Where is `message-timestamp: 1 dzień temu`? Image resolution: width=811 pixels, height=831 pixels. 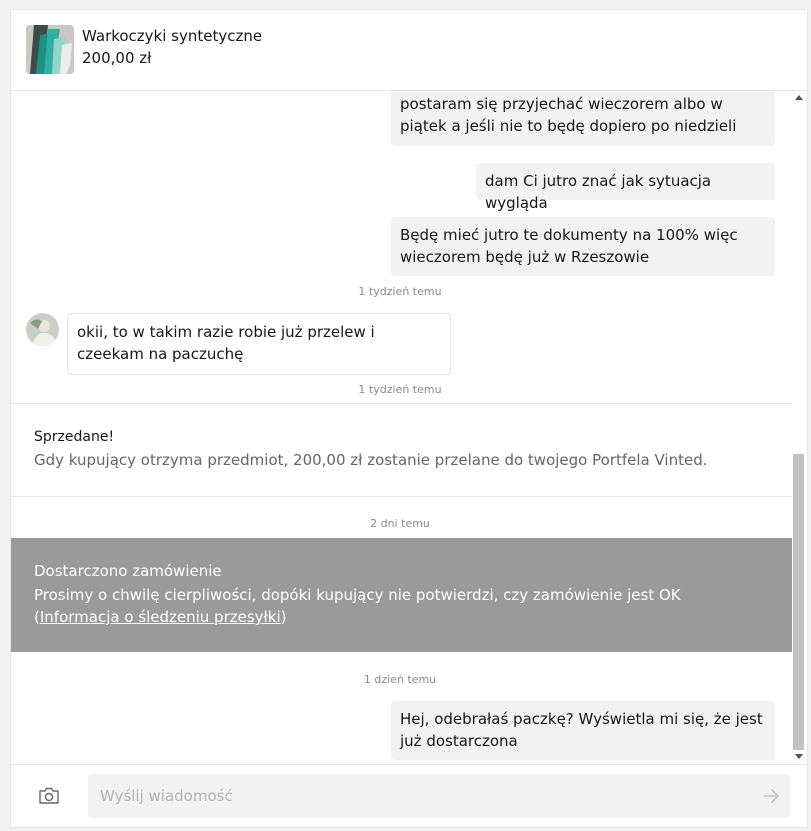
message-timestamp: 1 dzień temu is located at coordinates (400, 679).